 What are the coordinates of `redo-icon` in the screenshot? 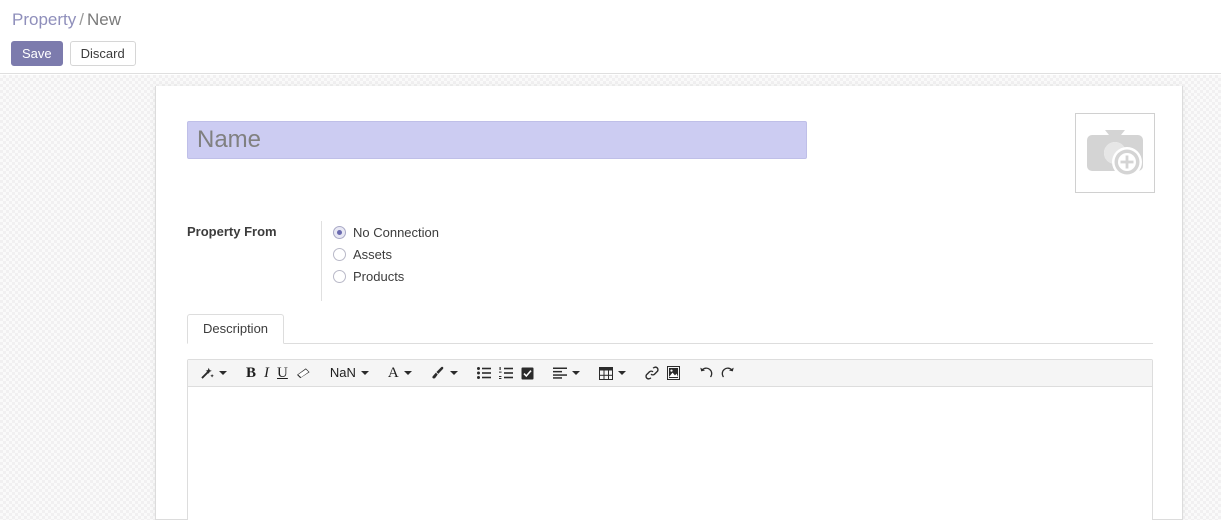 It's located at (728, 373).